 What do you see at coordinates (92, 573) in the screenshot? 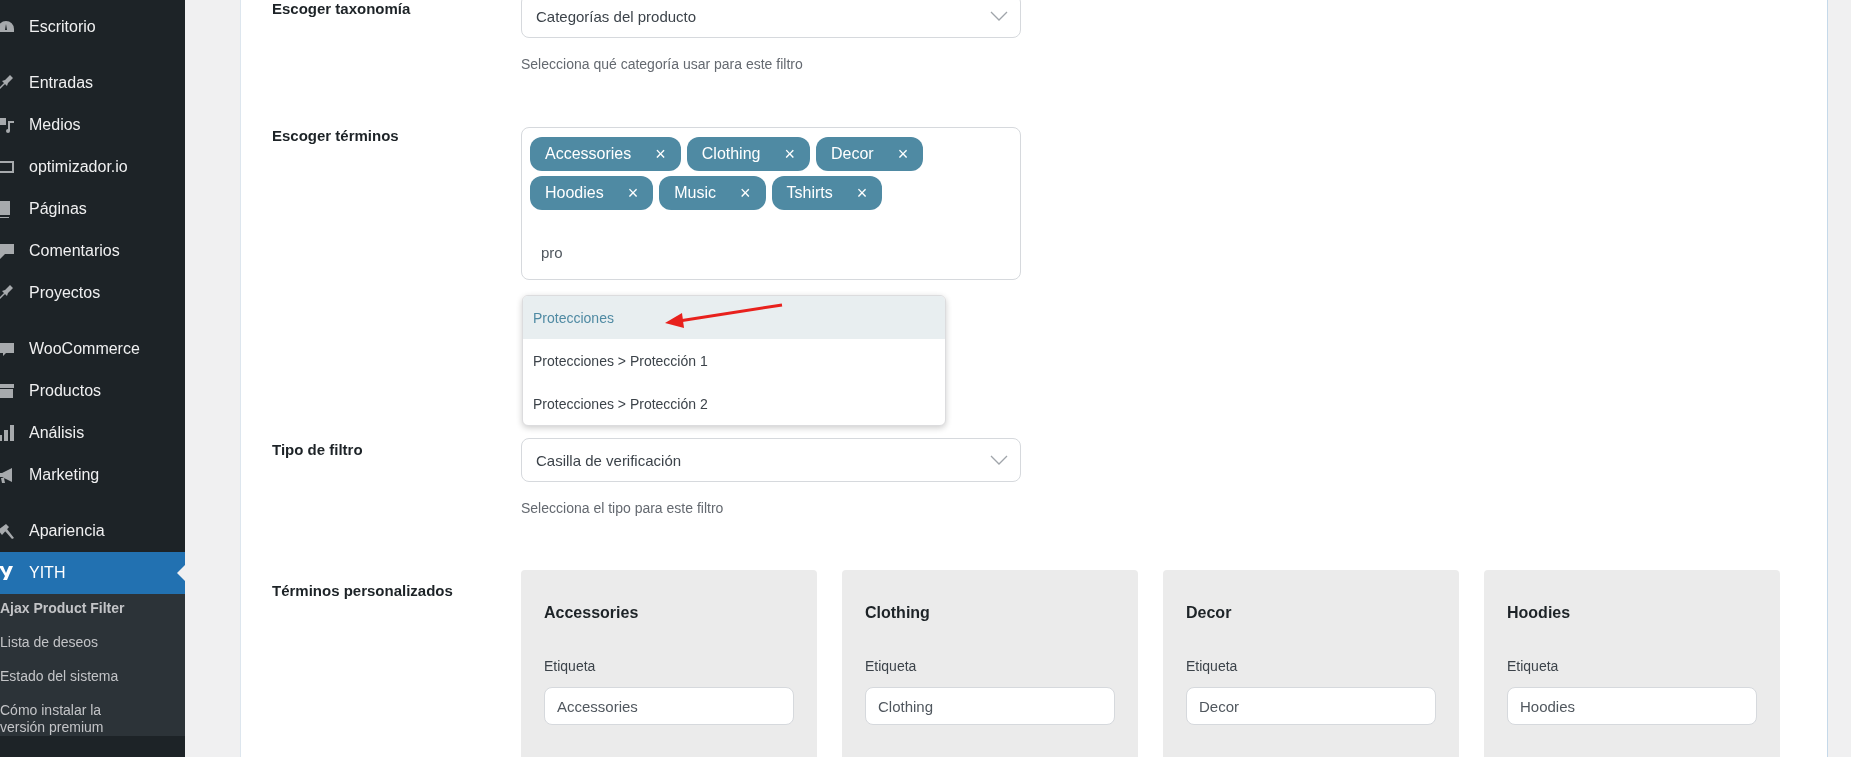
I see `sidebar-item: YITH` at bounding box center [92, 573].